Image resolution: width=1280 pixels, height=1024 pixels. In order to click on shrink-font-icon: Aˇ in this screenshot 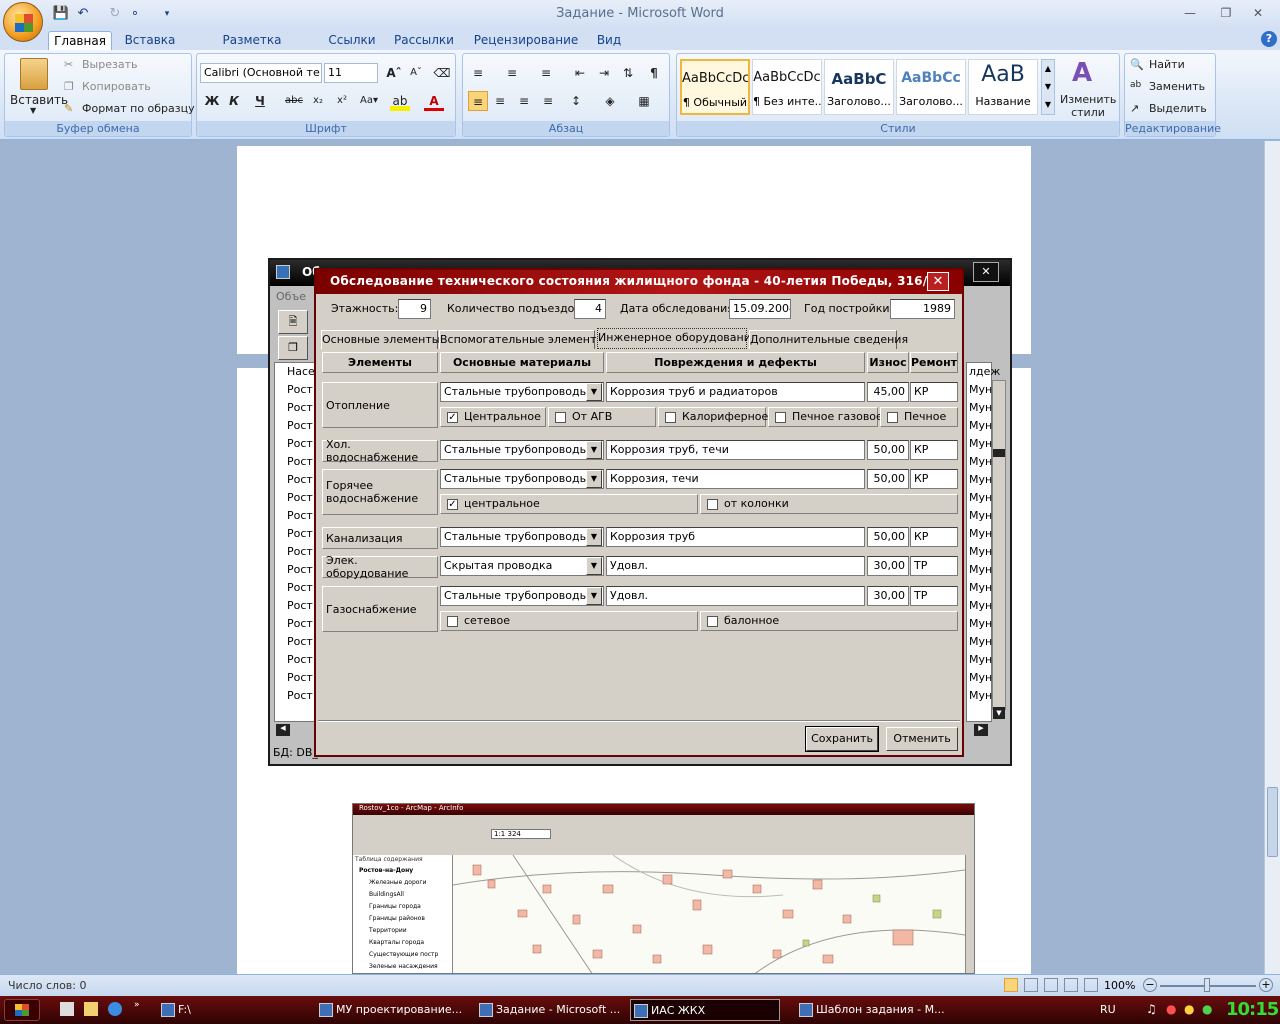, I will do `click(416, 73)`.